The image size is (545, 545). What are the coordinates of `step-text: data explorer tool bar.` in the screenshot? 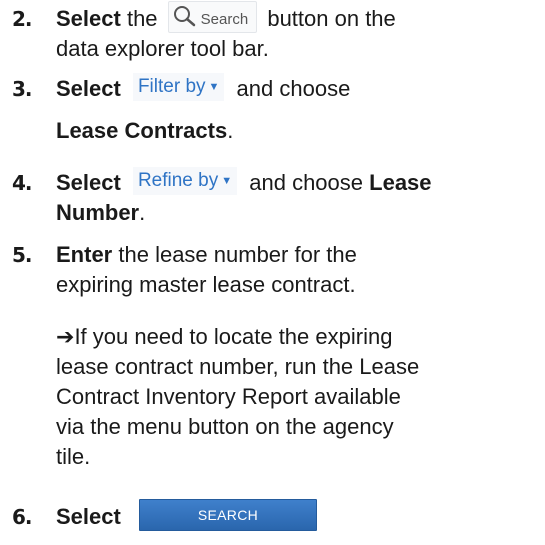 It's located at (162, 48).